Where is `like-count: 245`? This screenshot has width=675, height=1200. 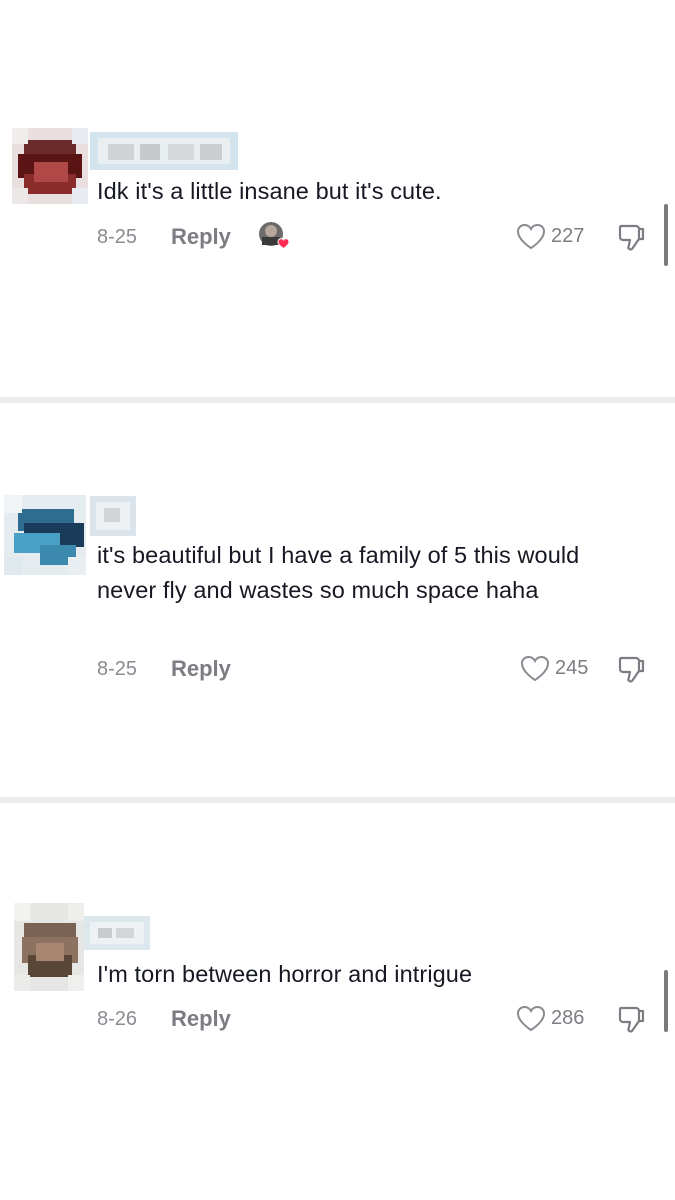 like-count: 245 is located at coordinates (572, 667).